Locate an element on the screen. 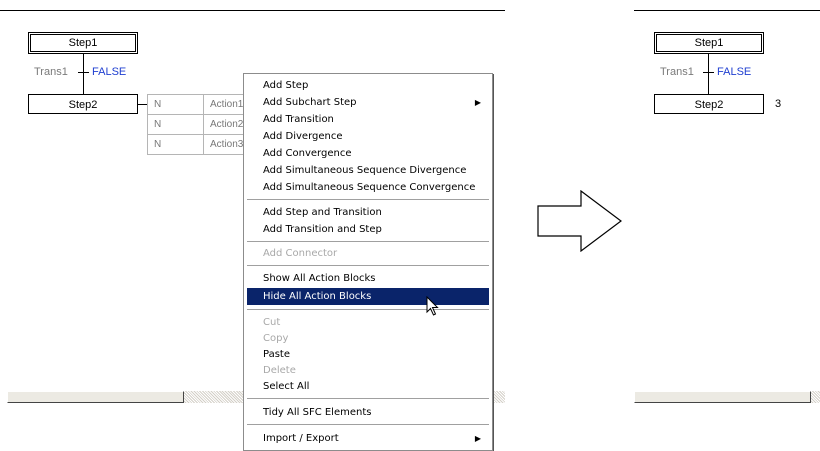  menu-item-label: Add Transition and Step is located at coordinates (322, 229).